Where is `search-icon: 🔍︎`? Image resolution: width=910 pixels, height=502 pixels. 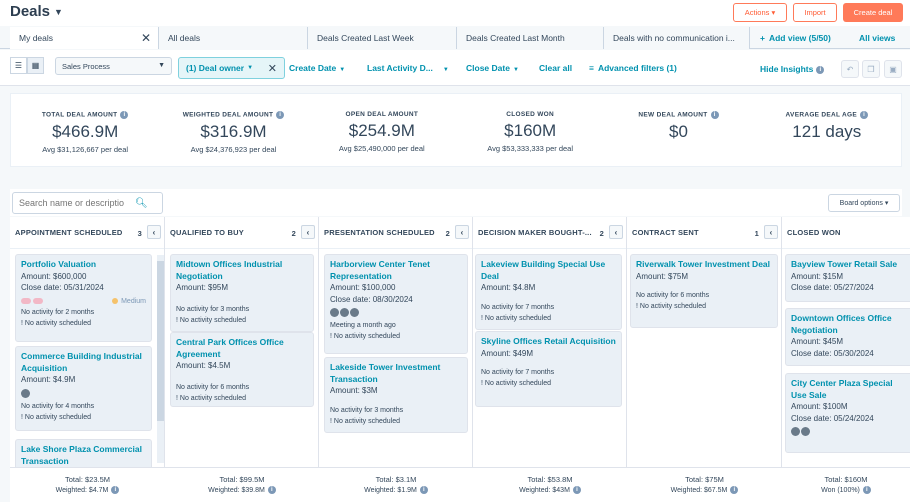
search-icon: 🔍︎ is located at coordinates (141, 203).